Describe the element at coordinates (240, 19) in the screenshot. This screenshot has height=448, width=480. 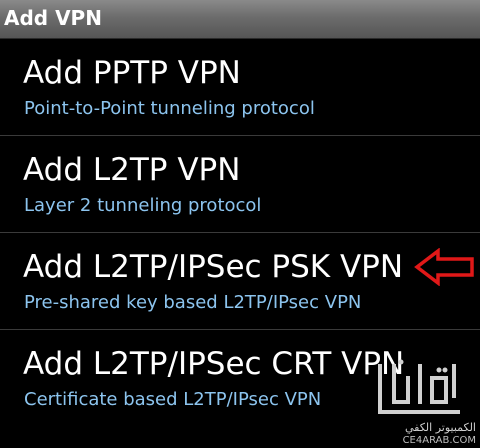
I see `title-bar: Add VPN` at that location.